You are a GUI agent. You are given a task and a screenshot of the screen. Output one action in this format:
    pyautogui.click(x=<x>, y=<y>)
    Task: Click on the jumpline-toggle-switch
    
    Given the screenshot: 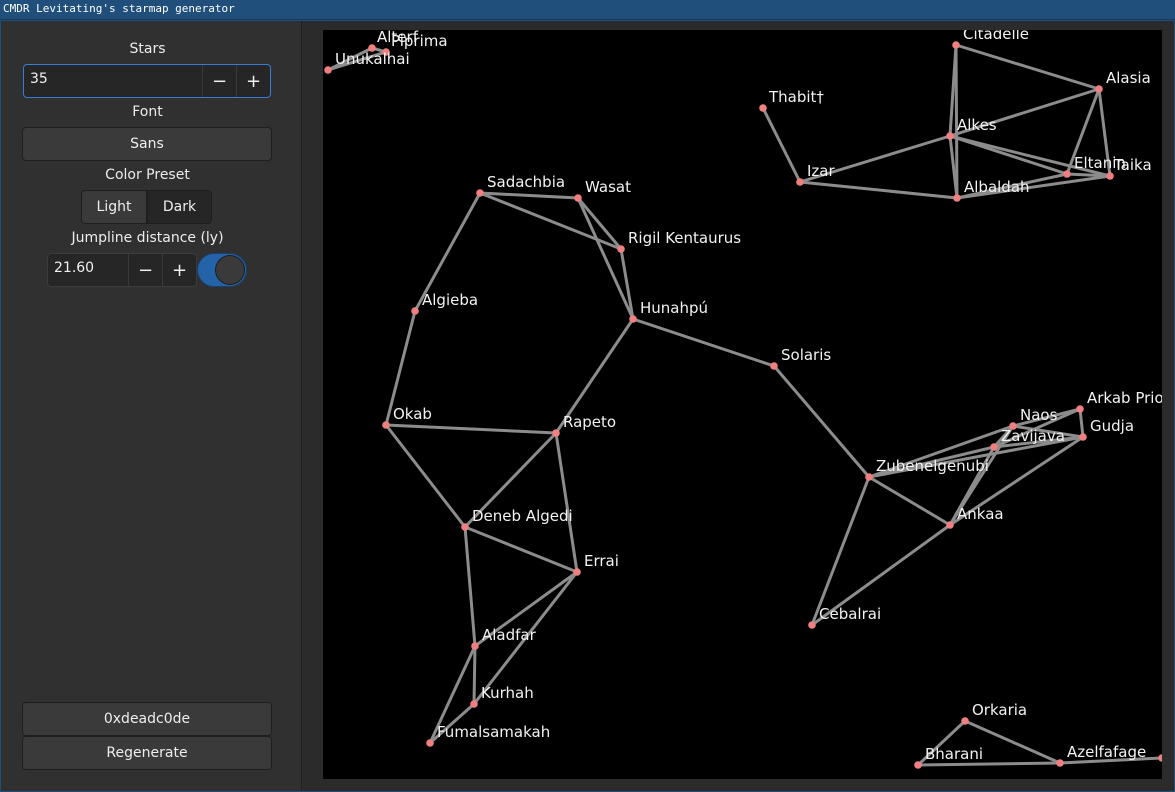 What is the action you would take?
    pyautogui.click(x=222, y=270)
    